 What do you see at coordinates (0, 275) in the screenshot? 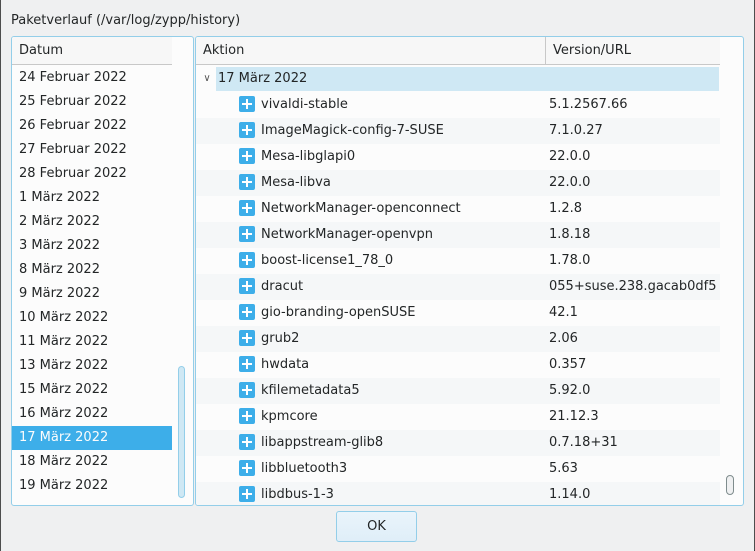
I see `window-edge-left` at bounding box center [0, 275].